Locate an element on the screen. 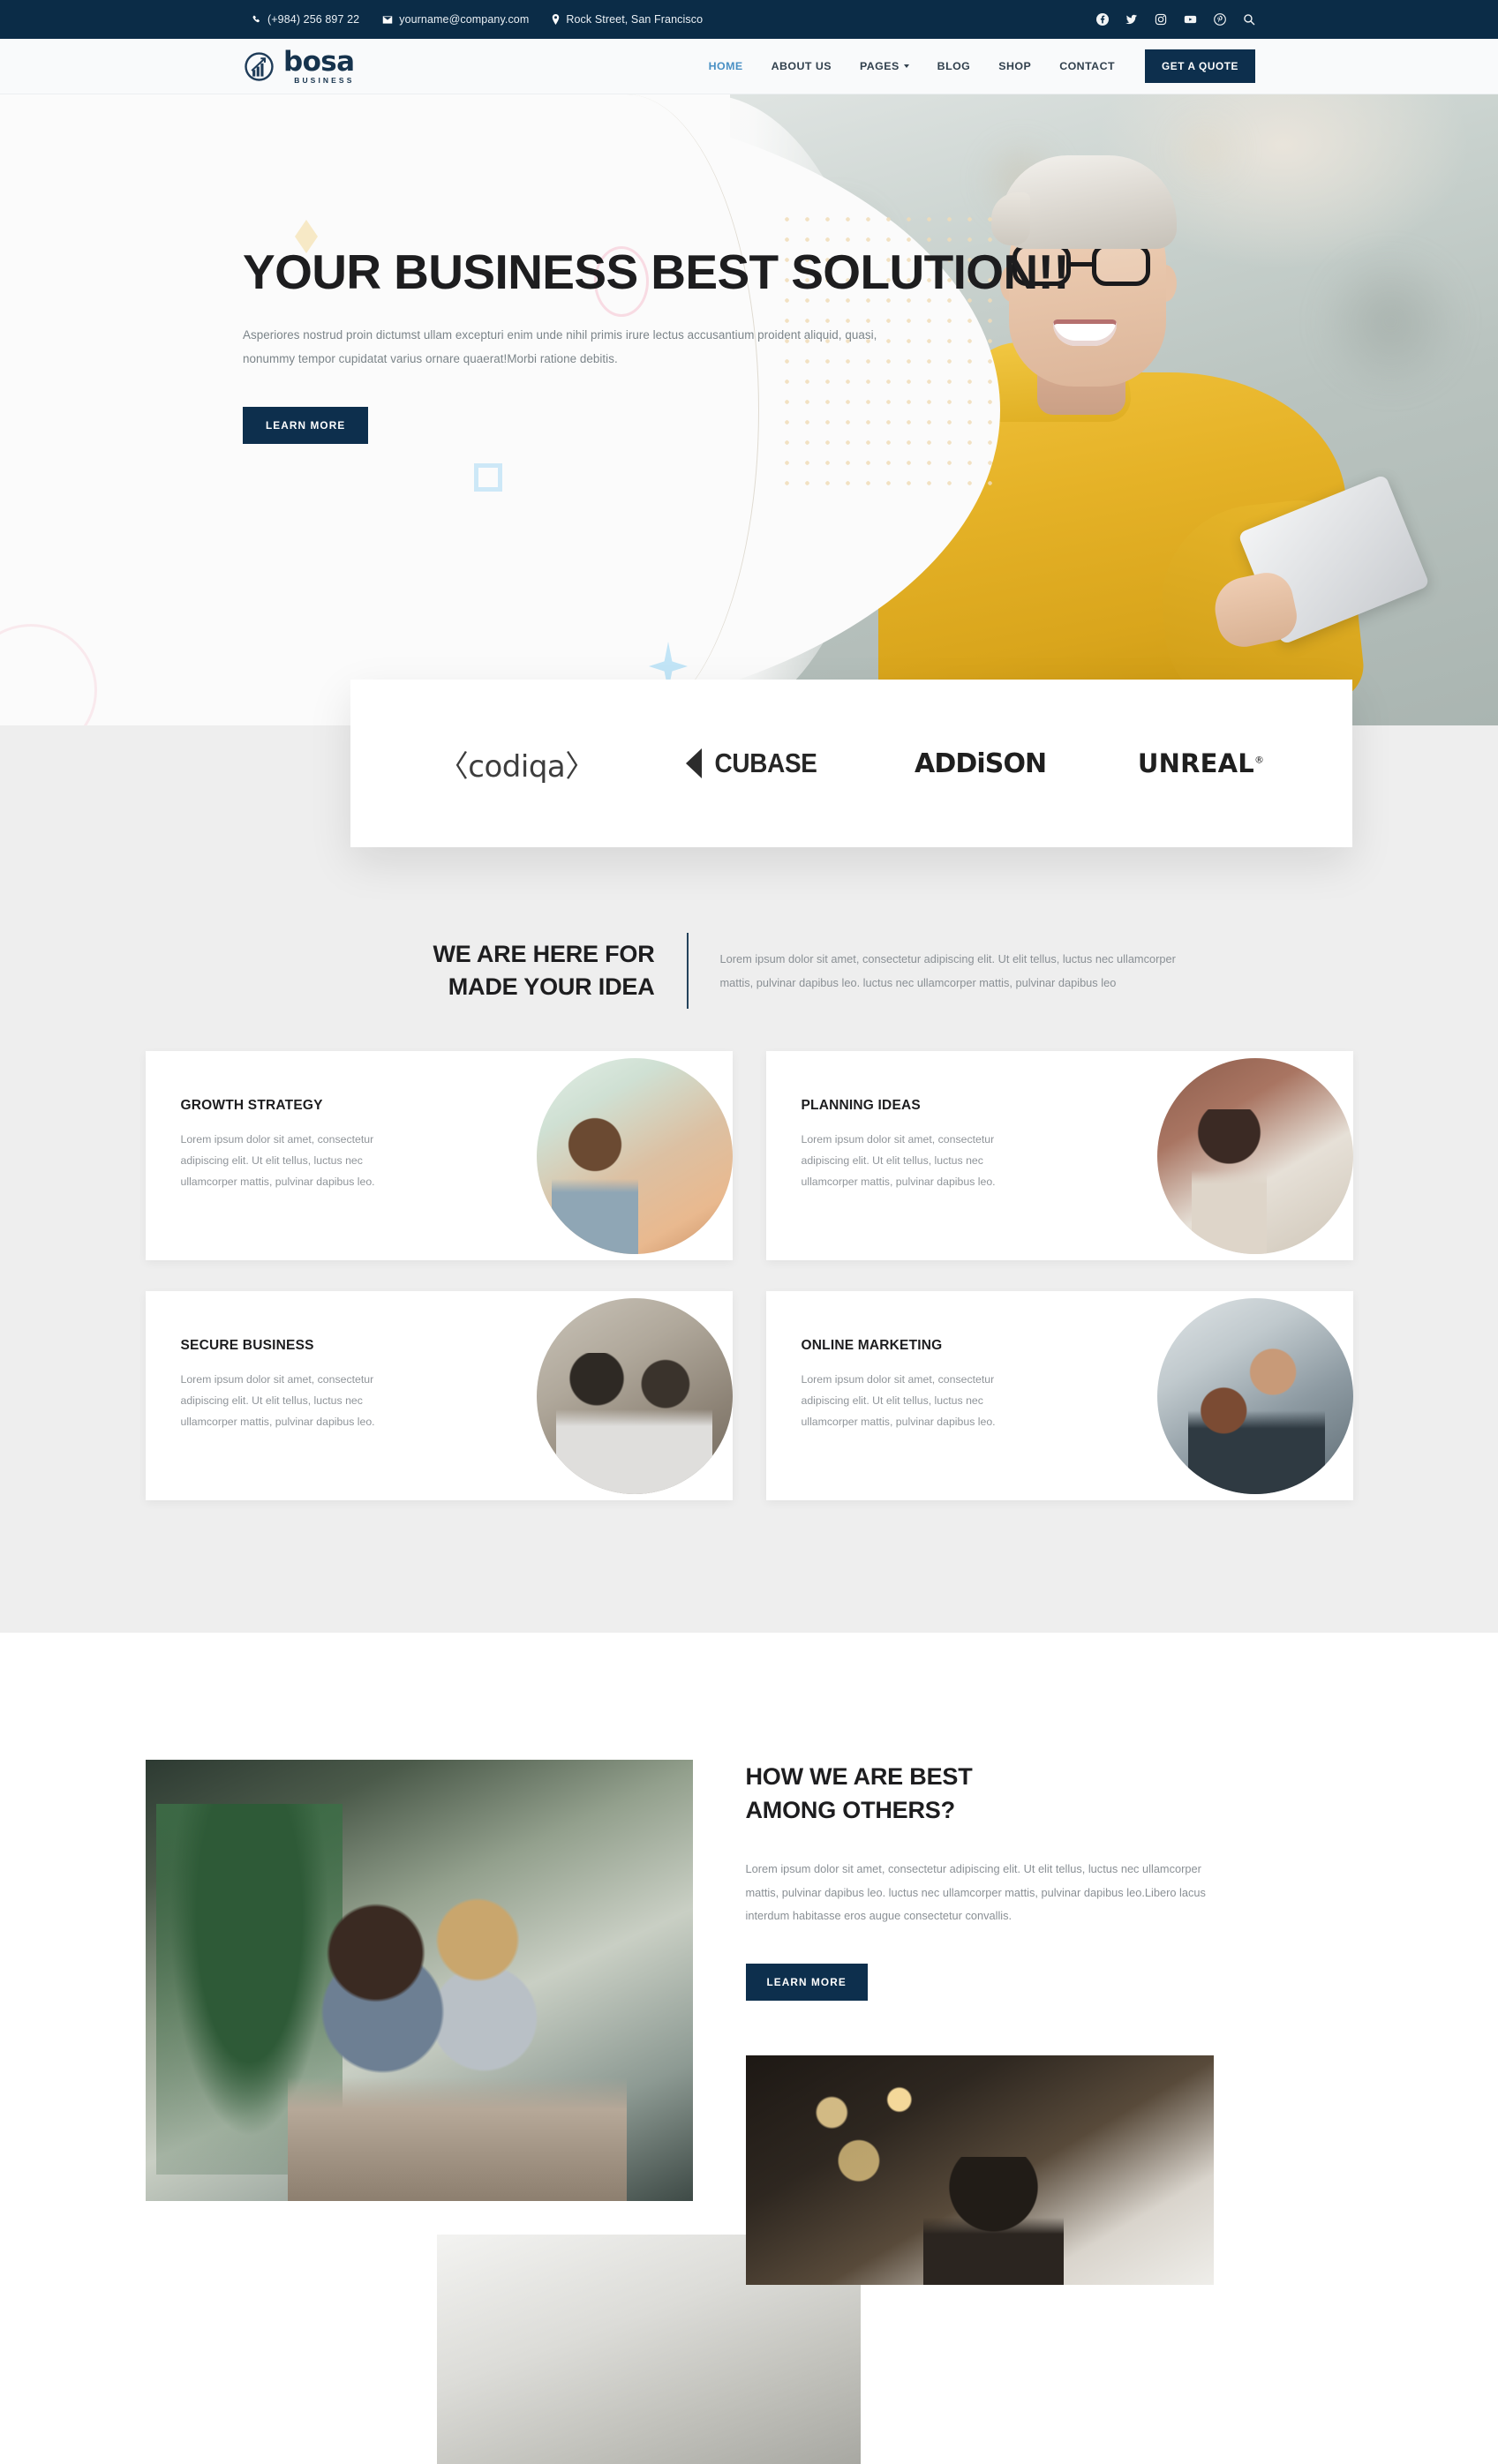 This screenshot has width=1498, height=2464. cubase-mark-icon is located at coordinates (694, 763).